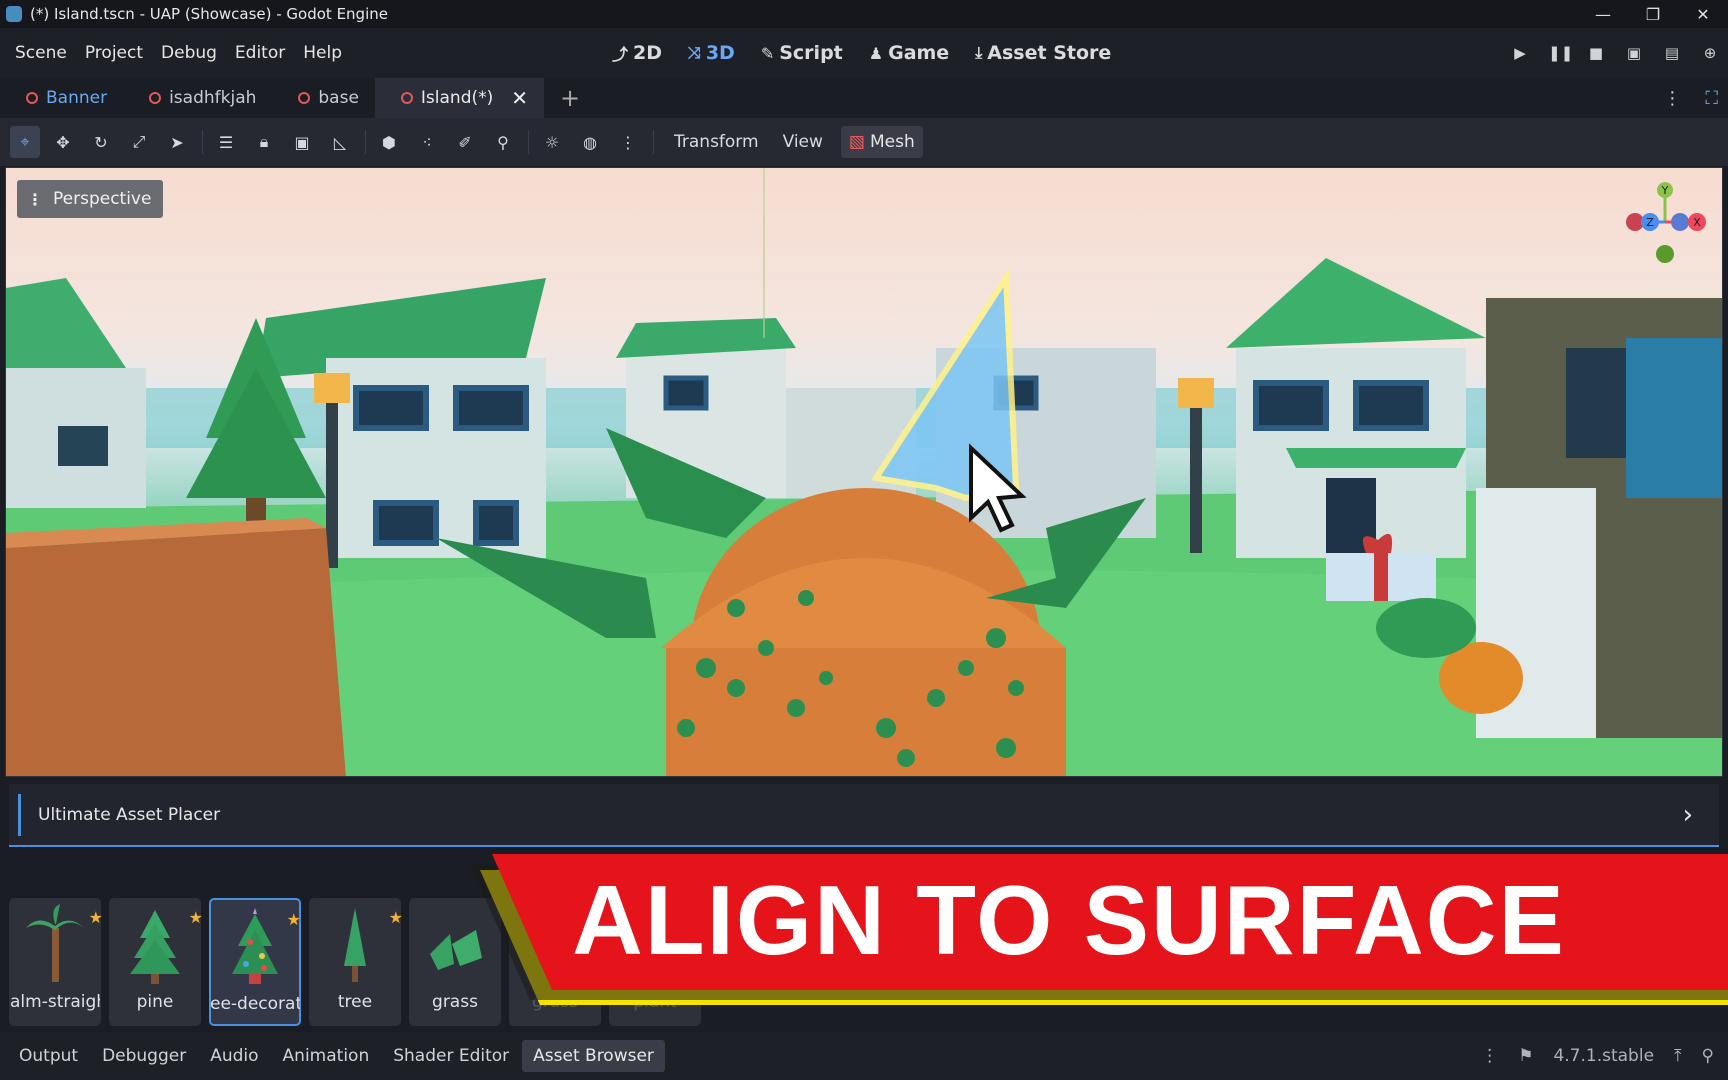 The width and height of the screenshot is (1728, 1080). Describe the element at coordinates (260, 53) in the screenshot. I see `menu-editor: Editor` at that location.